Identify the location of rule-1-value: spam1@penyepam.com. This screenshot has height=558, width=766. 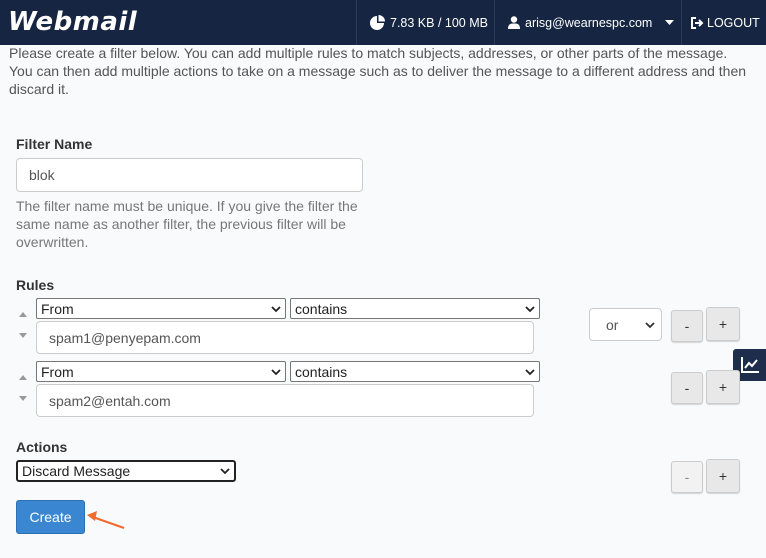
(125, 337).